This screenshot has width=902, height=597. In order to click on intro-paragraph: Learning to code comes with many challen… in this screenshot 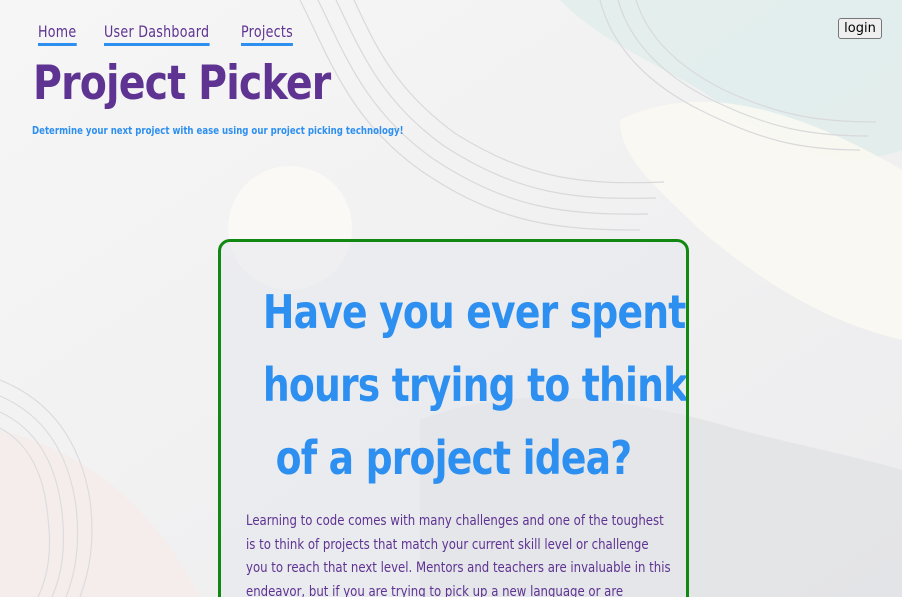, I will do `click(458, 553)`.